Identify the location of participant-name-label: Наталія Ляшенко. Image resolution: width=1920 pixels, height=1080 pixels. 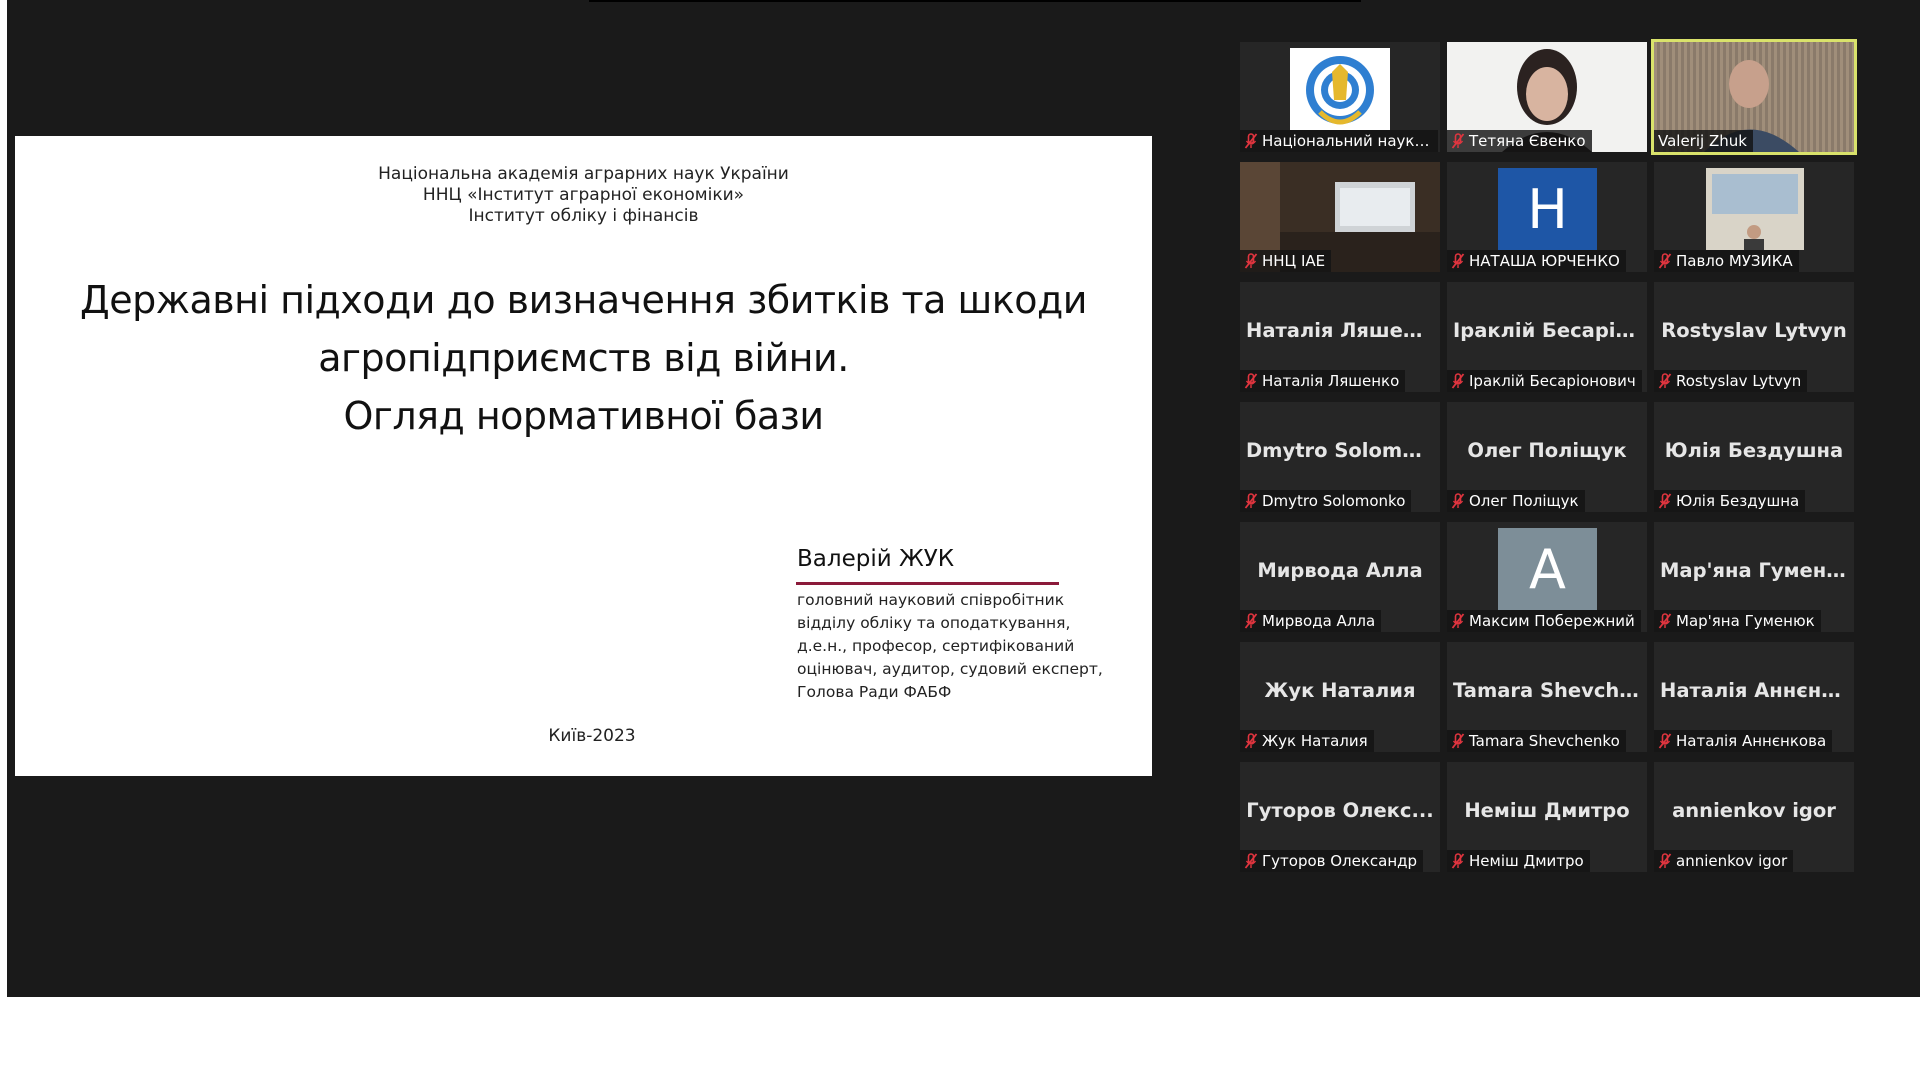
(1323, 381).